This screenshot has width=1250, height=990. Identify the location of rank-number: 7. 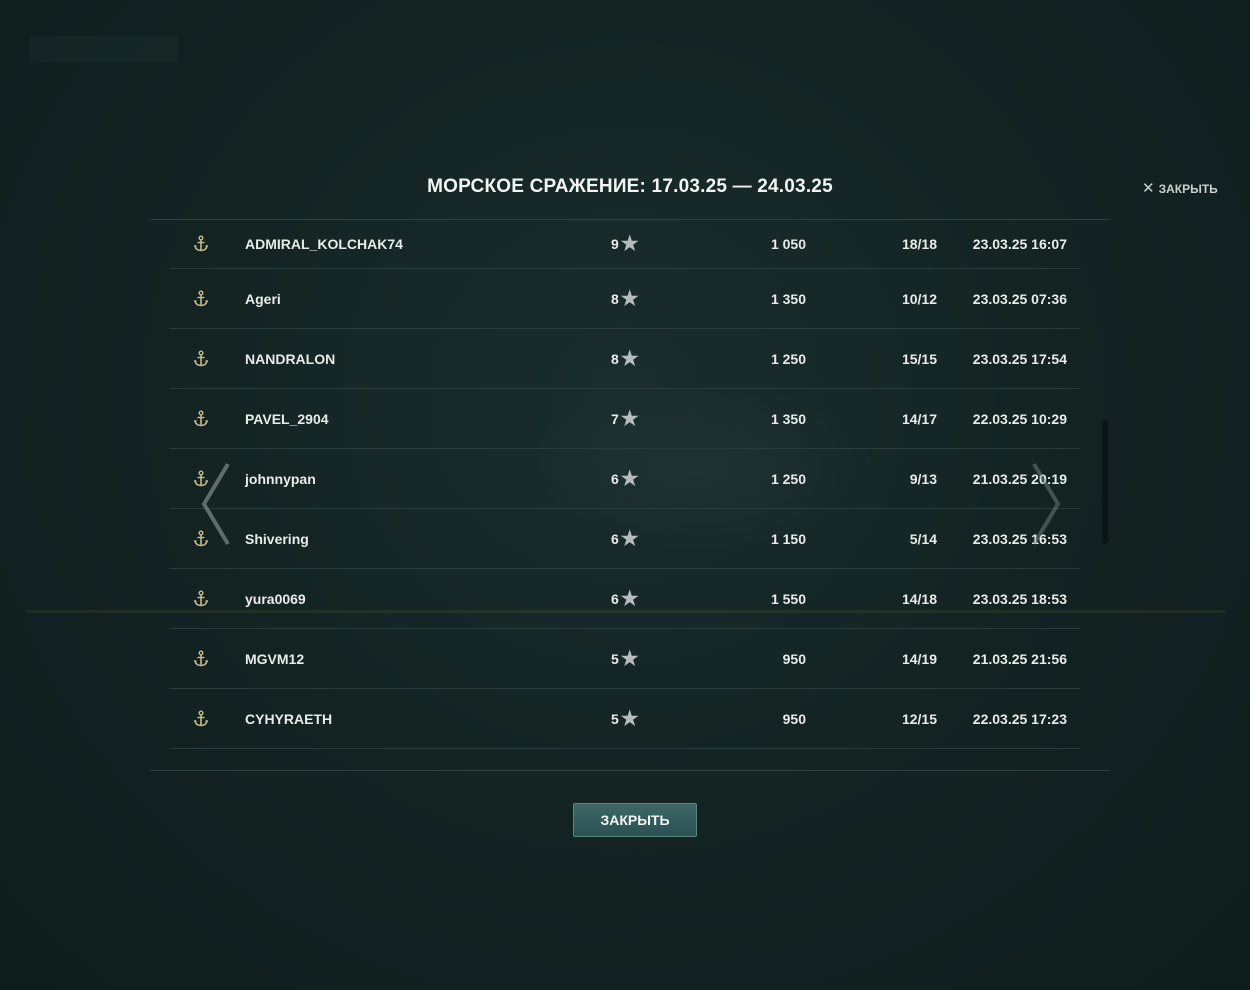
(615, 418).